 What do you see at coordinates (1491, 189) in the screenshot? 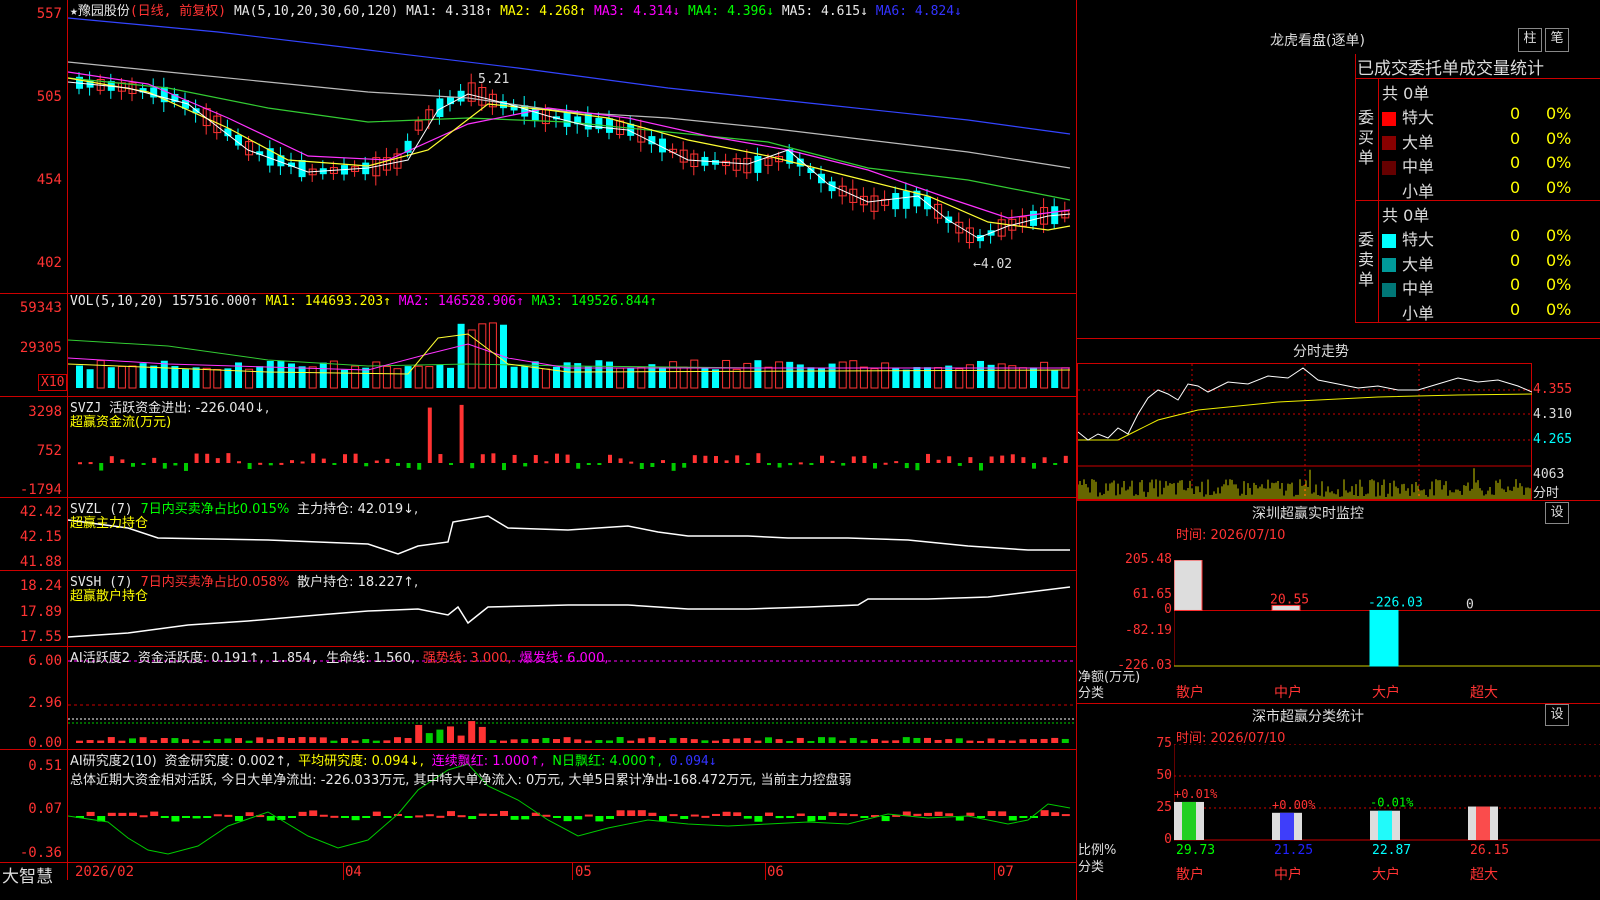
I see `dragon-row: 小单 0 0%` at bounding box center [1491, 189].